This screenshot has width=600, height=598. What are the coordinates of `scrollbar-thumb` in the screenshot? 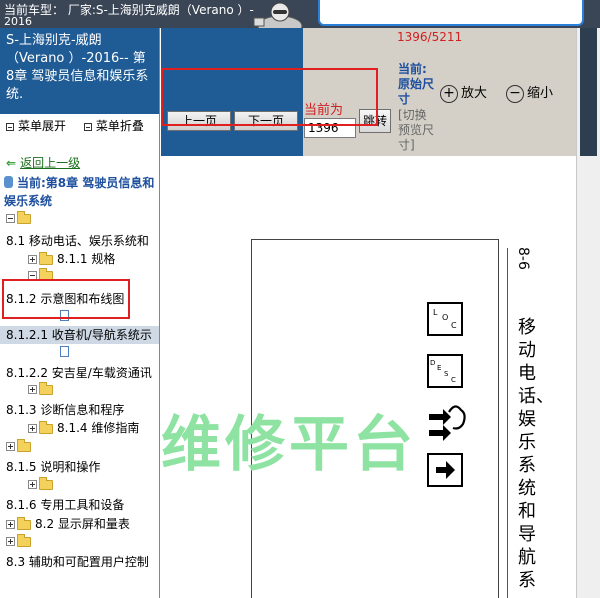 It's located at (588, 92).